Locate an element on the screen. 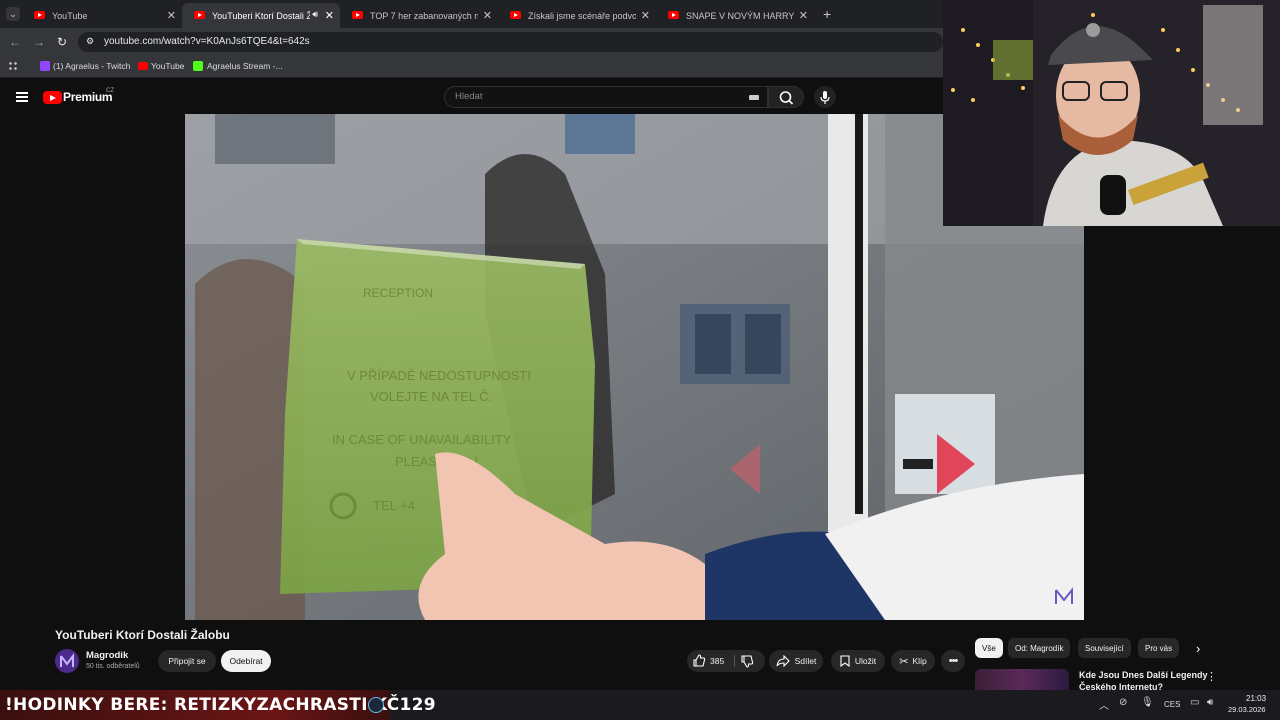 The image size is (1280, 720). webcam-frame is located at coordinates (1111, 113).